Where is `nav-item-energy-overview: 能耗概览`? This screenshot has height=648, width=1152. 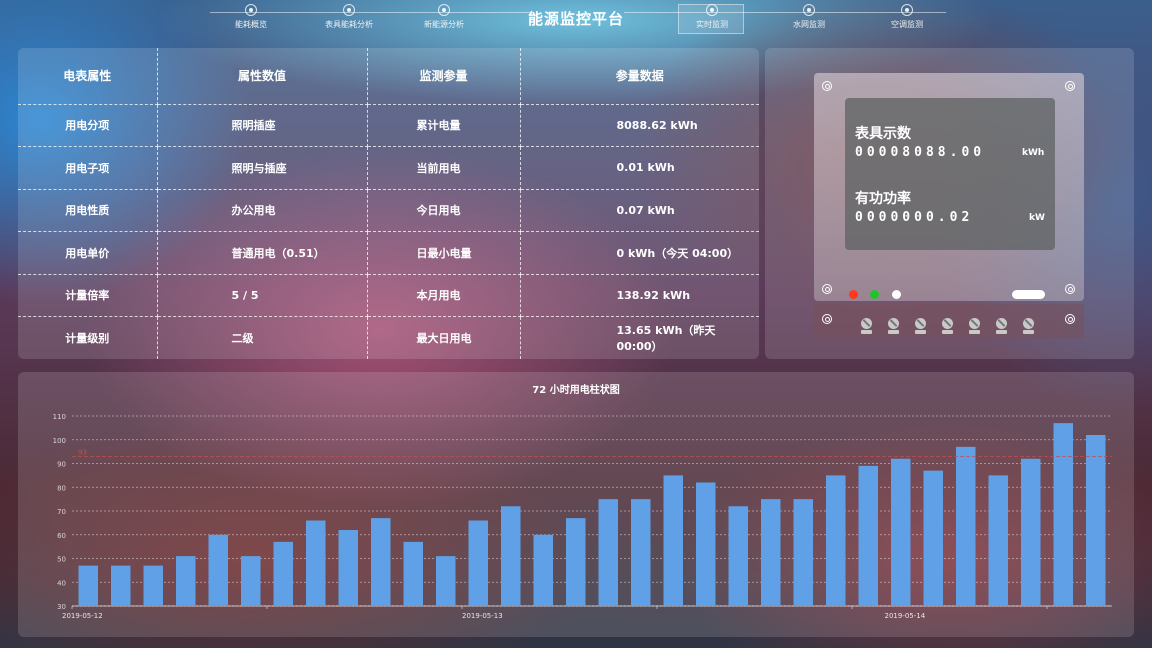
nav-item-energy-overview: 能耗概览 is located at coordinates (251, 17).